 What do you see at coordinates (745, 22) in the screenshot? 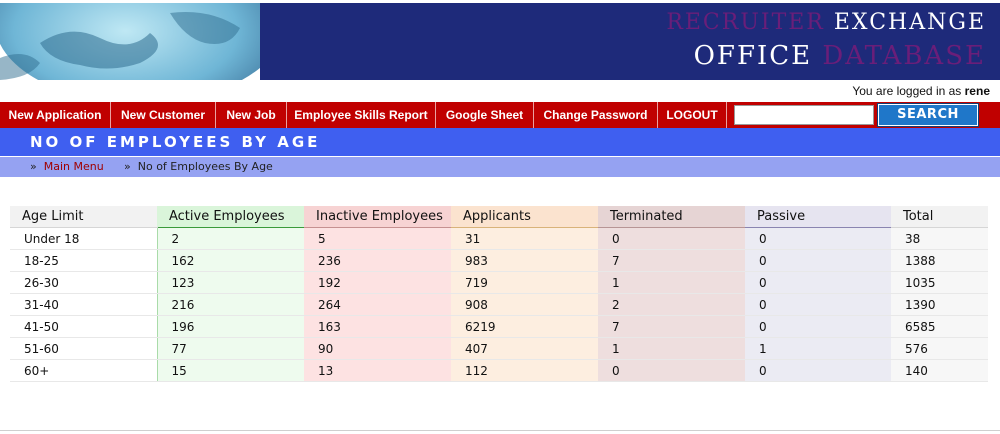
I see `brand-word-recruiter: RECRUITER` at bounding box center [745, 22].